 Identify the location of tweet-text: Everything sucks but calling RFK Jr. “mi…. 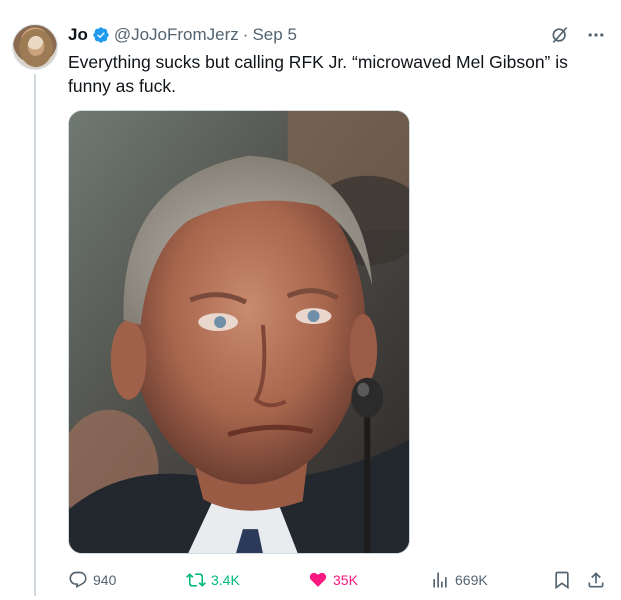
(338, 74).